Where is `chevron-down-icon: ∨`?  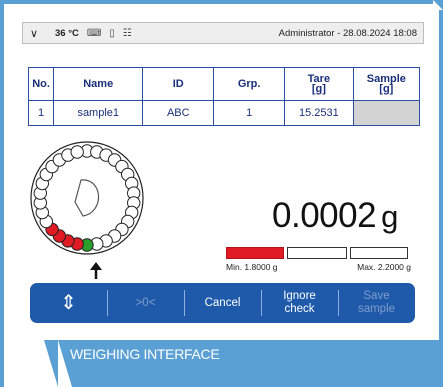 chevron-down-icon: ∨ is located at coordinates (34, 33).